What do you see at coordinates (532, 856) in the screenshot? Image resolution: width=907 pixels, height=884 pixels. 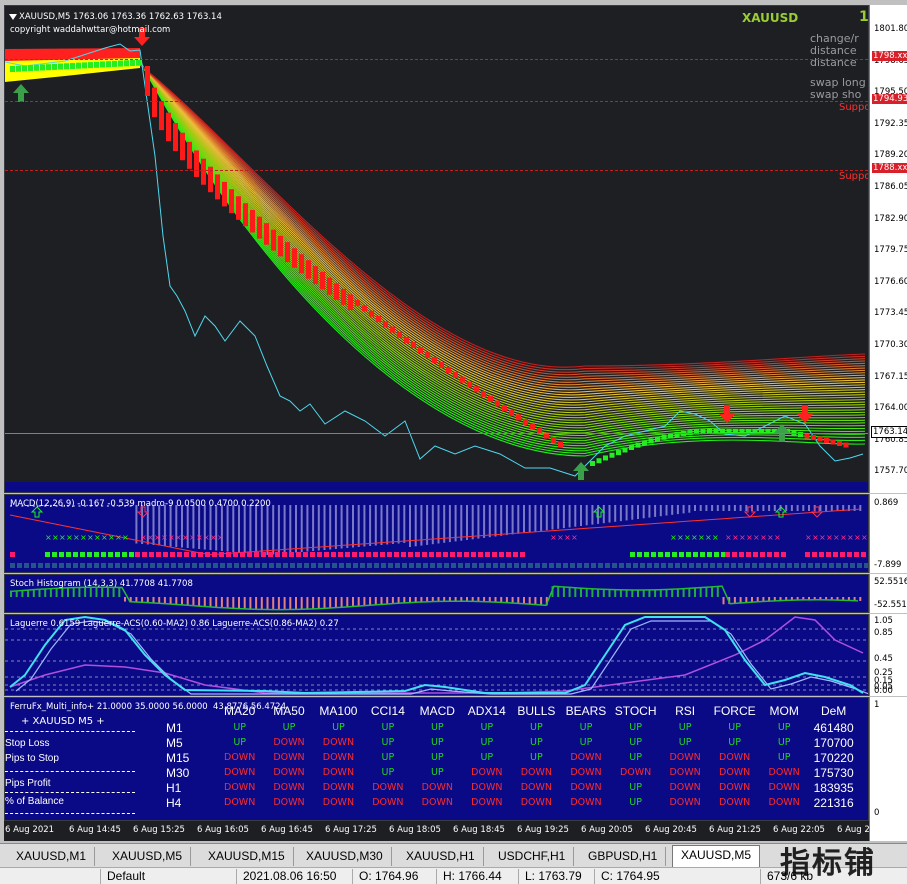 I see `chart-tab: USDCHF,H1` at bounding box center [532, 856].